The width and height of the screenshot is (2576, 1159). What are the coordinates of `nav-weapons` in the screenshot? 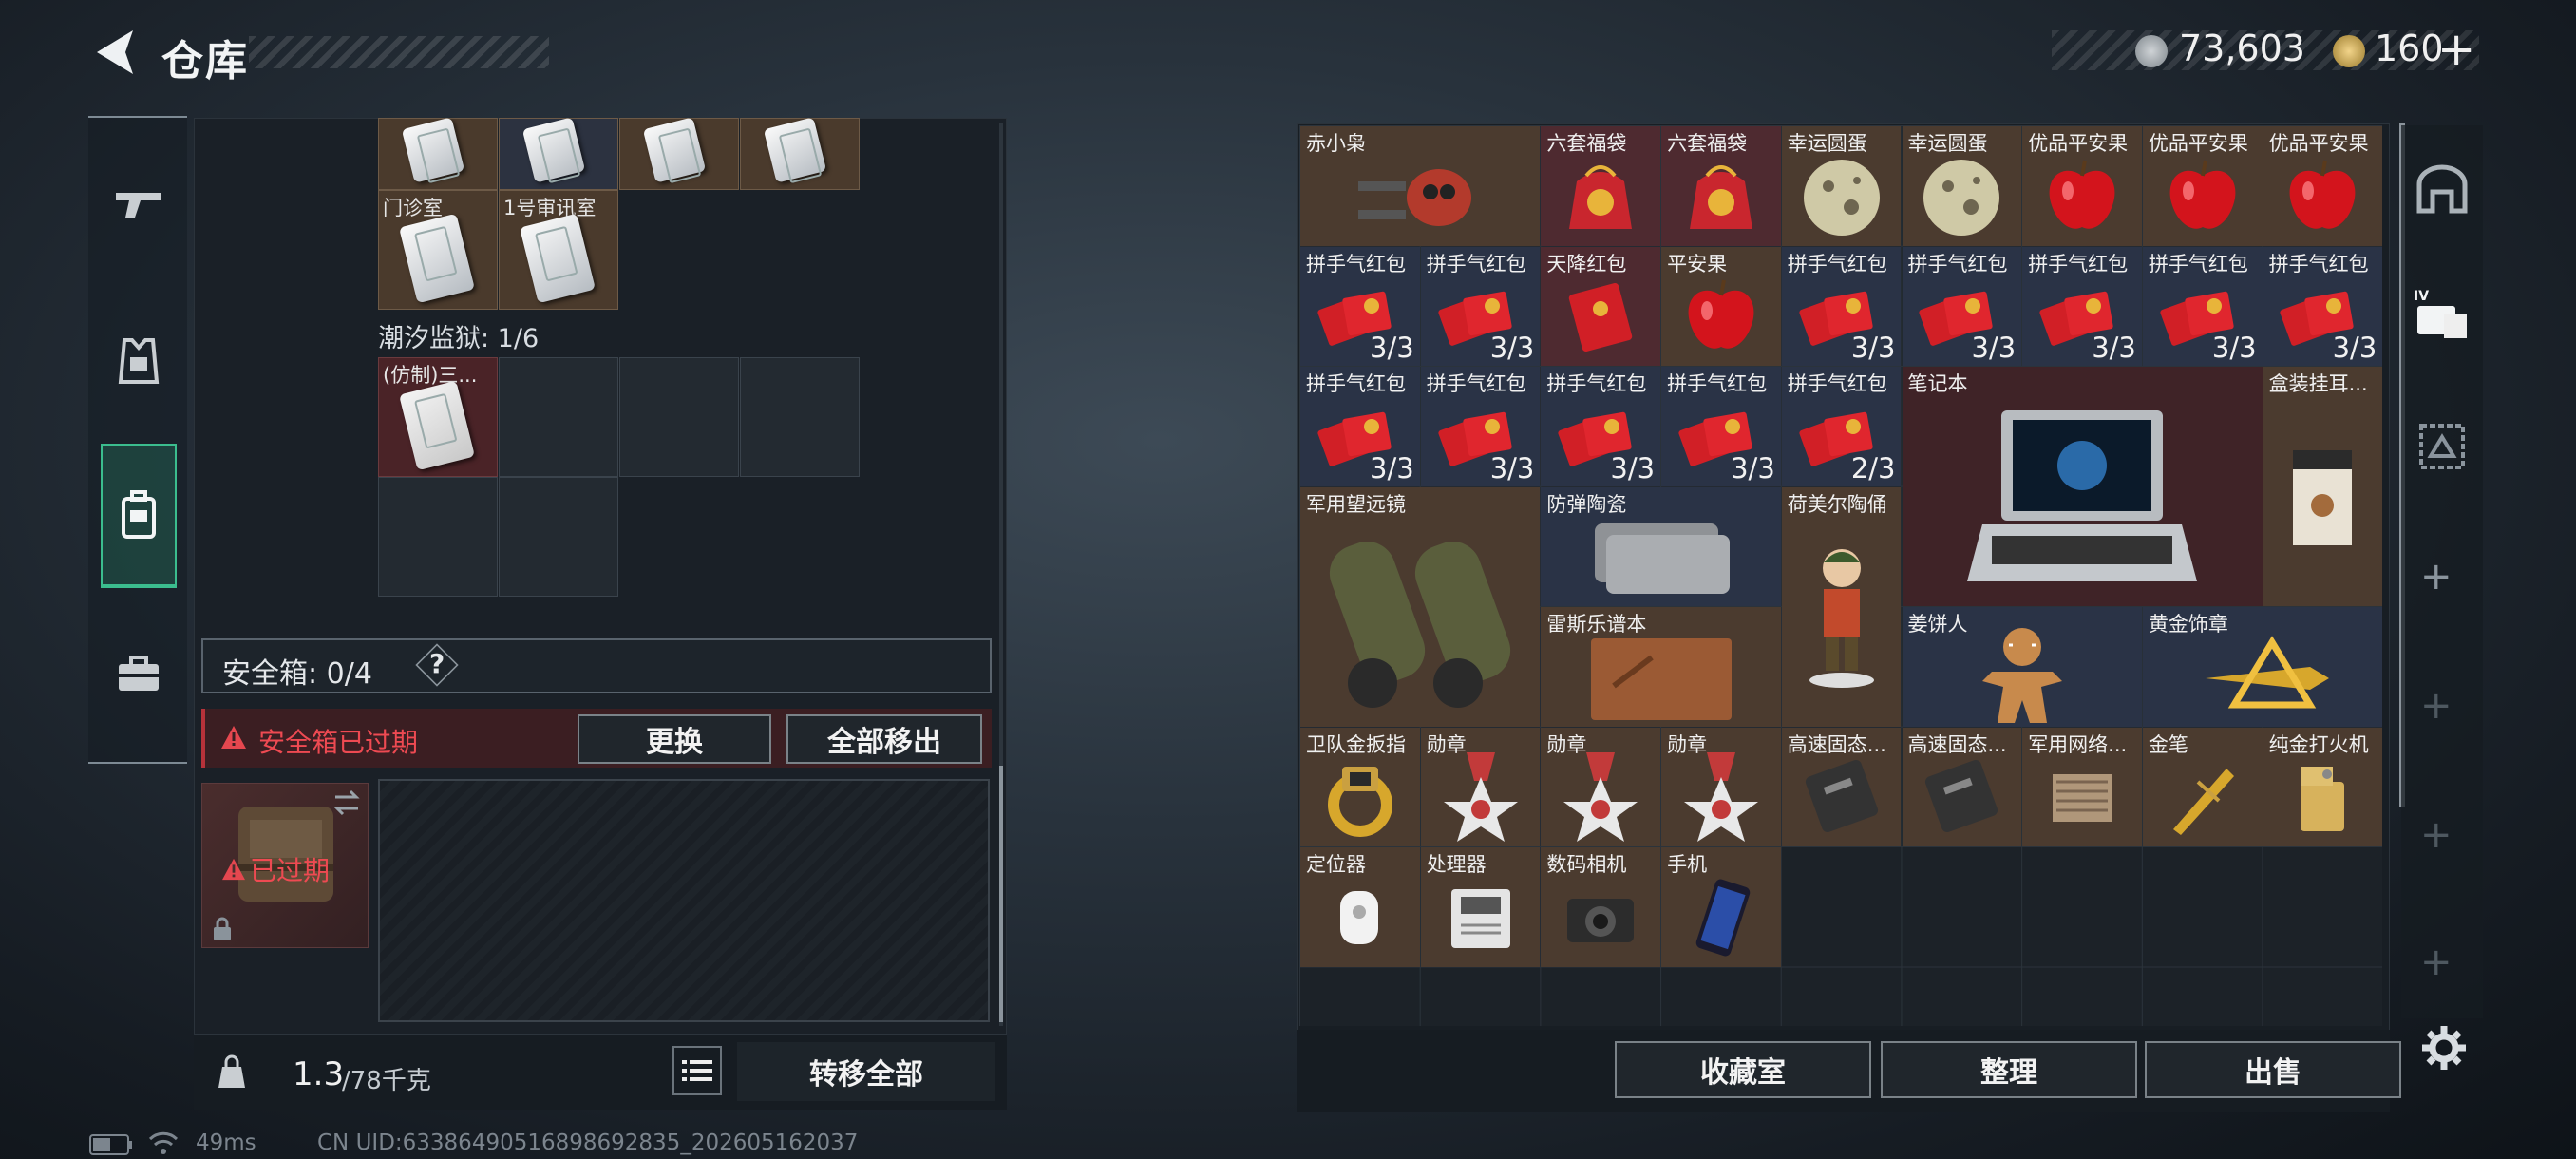 It's located at (139, 204).